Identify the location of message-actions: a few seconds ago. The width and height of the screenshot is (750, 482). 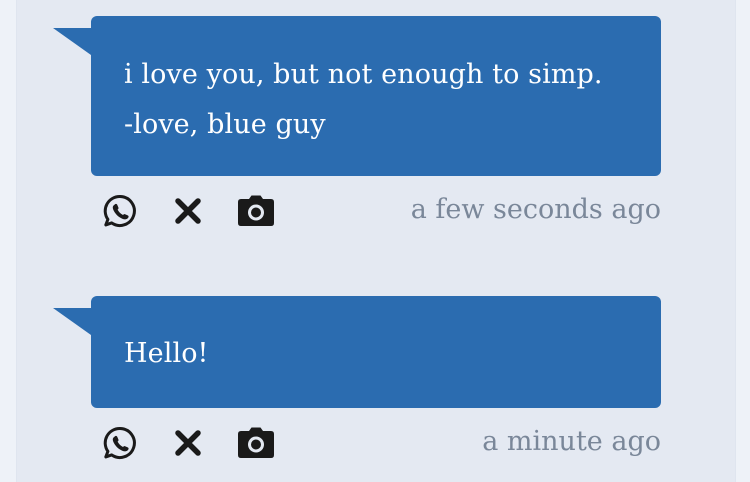
(381, 212).